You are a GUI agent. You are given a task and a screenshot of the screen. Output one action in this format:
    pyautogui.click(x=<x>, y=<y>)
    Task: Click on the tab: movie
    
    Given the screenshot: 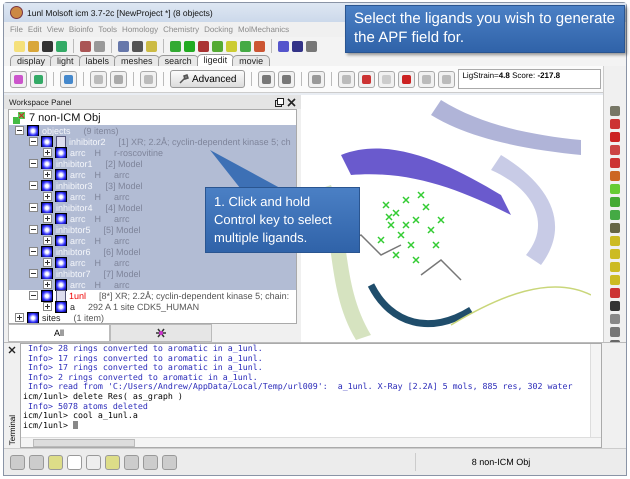 What is the action you would take?
    pyautogui.click(x=251, y=60)
    